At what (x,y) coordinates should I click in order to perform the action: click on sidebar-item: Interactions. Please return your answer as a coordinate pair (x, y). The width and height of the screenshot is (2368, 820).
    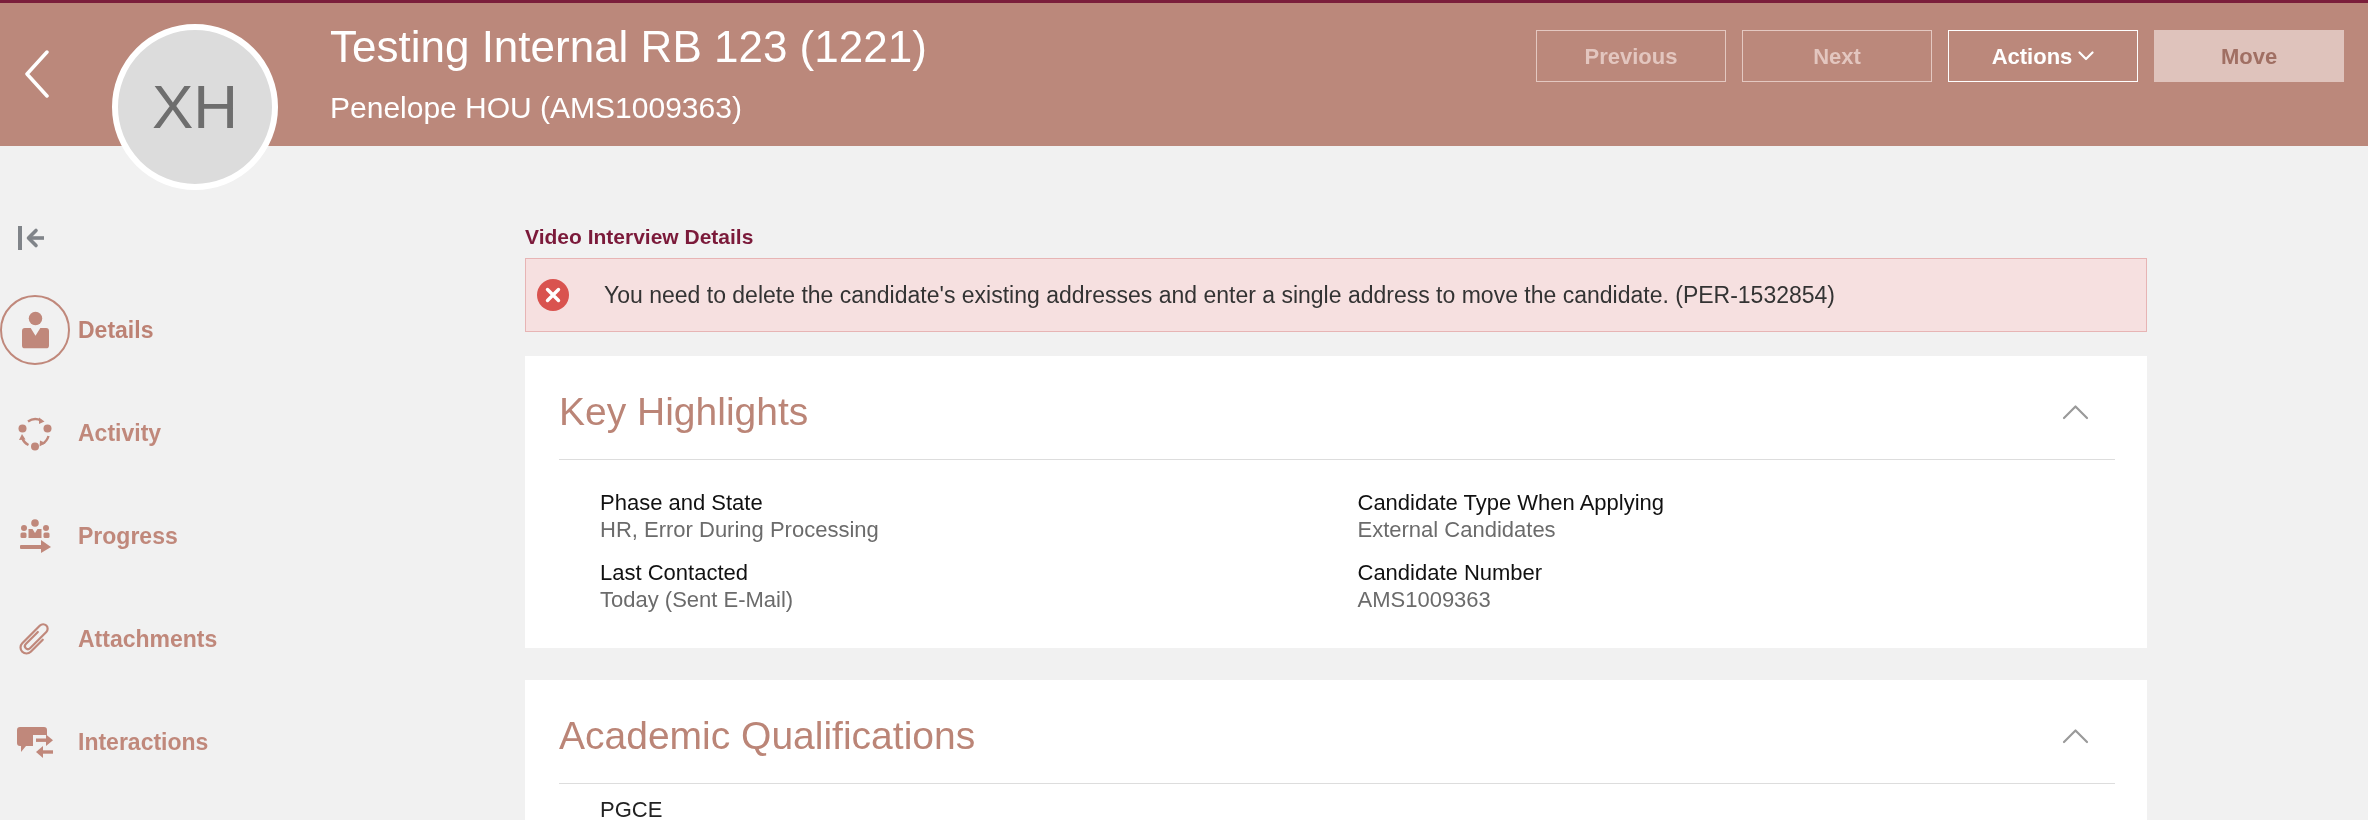
    Looking at the image, I should click on (104, 742).